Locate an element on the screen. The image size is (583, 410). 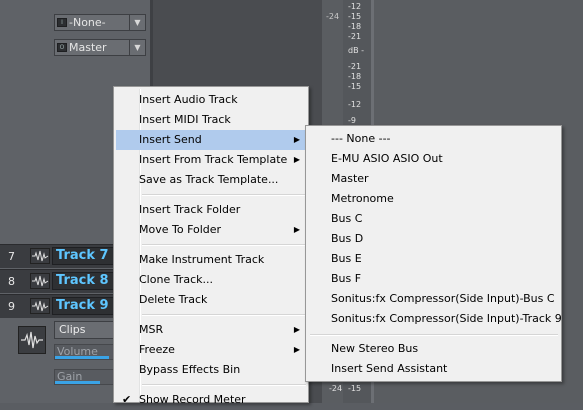
menu-item-insert-track-folder: Insert Track Folder is located at coordinates (211, 210).